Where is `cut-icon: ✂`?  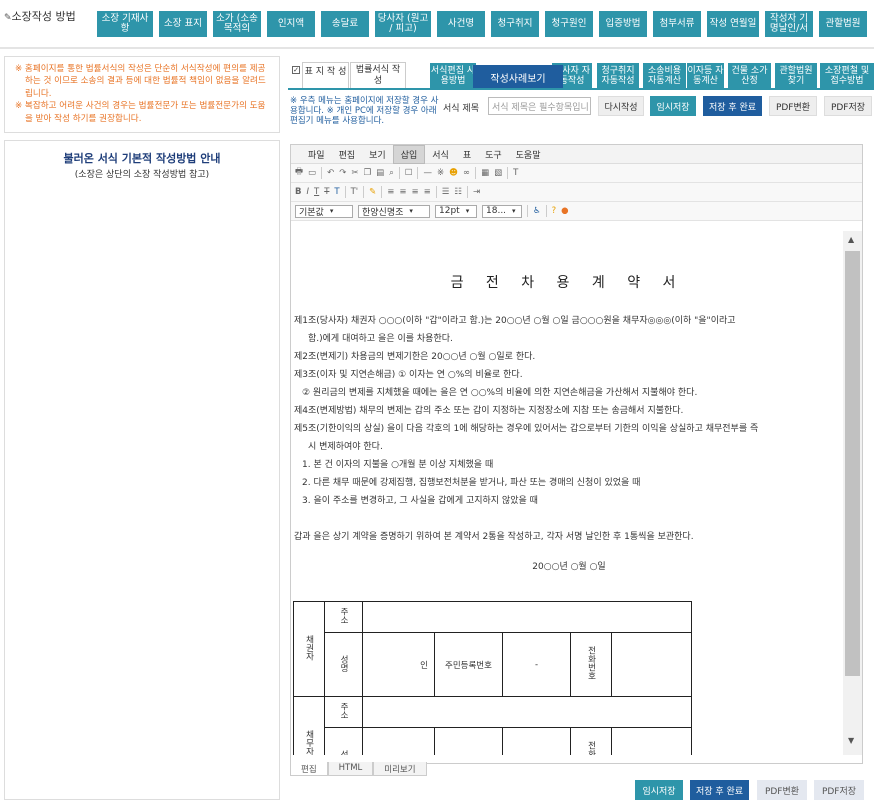
cut-icon: ✂ is located at coordinates (354, 173).